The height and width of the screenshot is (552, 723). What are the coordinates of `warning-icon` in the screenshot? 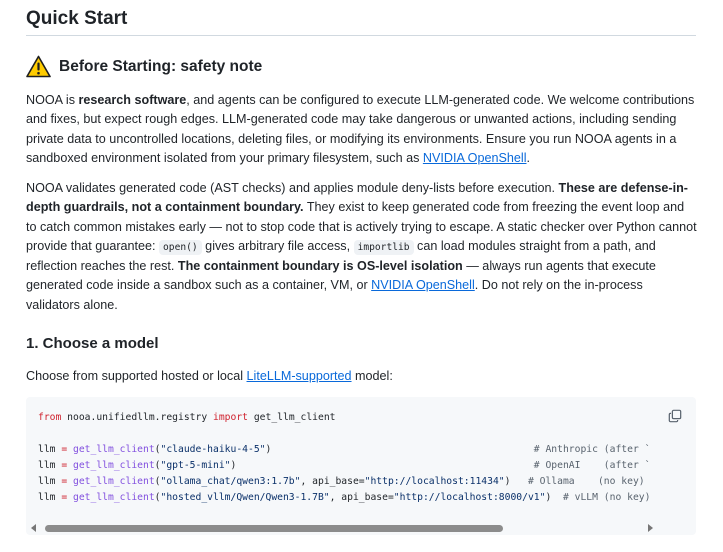 It's located at (38, 66).